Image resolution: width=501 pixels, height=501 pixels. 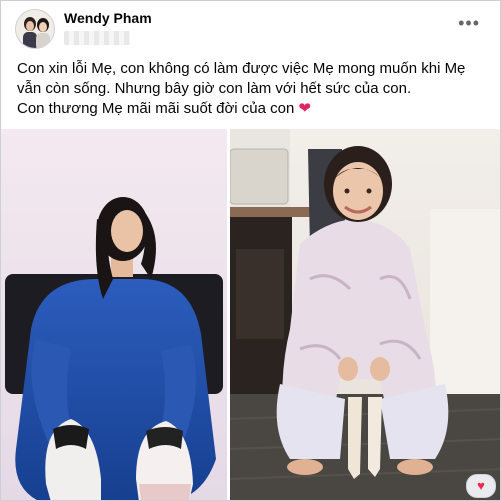 I want to click on avatar, so click(x=35, y=29).